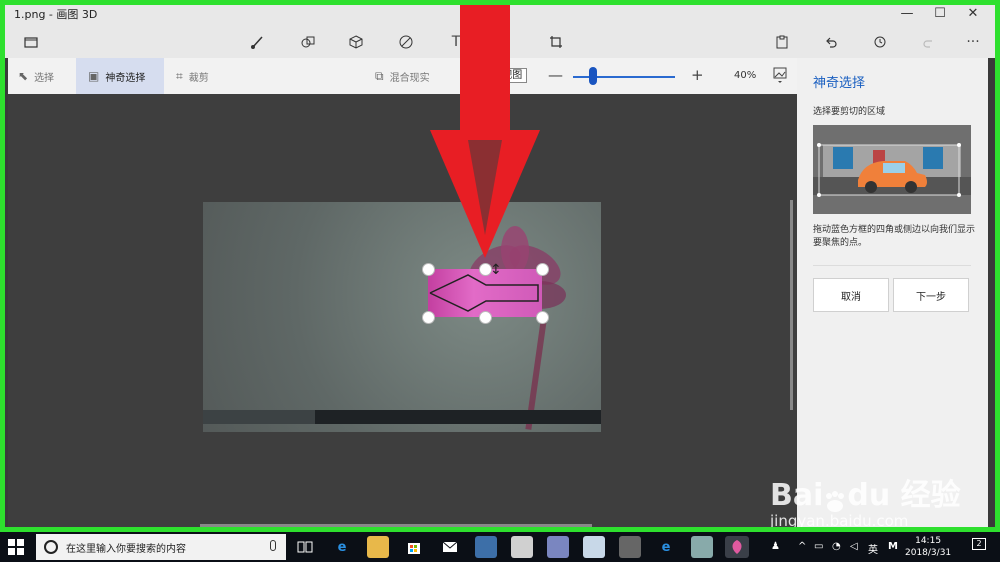  What do you see at coordinates (485, 317) in the screenshot?
I see `selection-handle-bottom` at bounding box center [485, 317].